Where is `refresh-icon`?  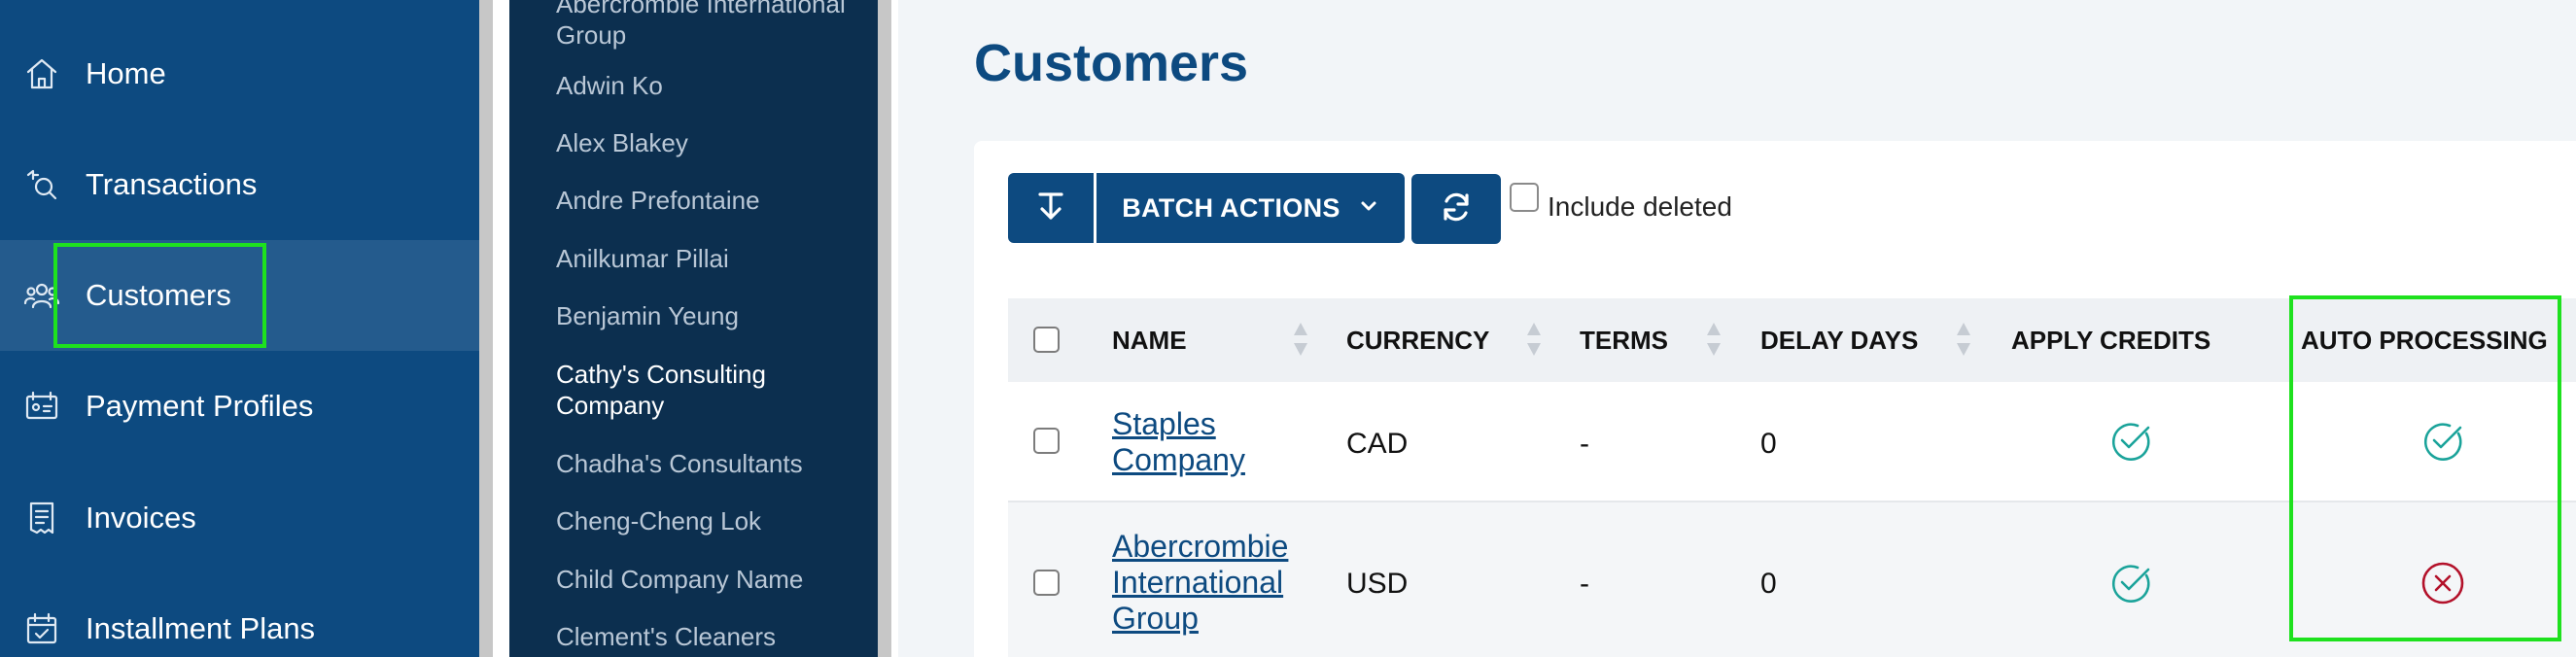 refresh-icon is located at coordinates (1456, 209).